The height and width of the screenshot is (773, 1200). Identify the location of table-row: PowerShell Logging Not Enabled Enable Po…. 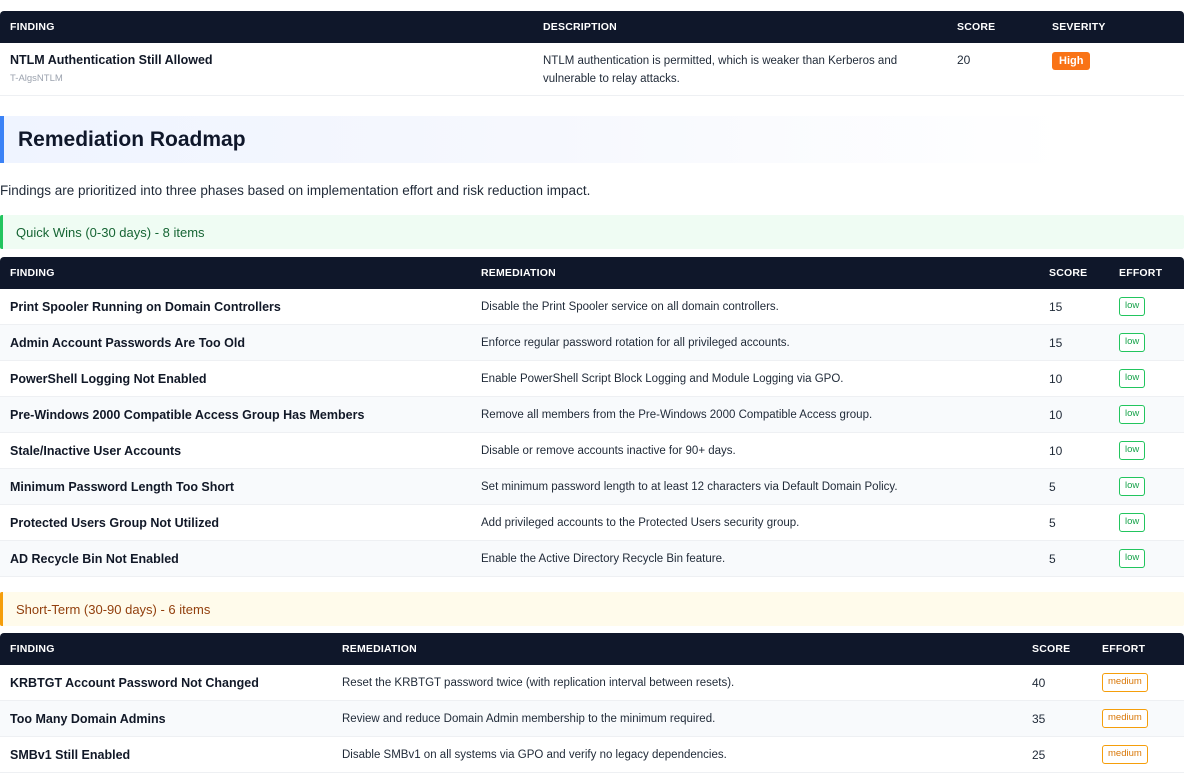
(592, 378).